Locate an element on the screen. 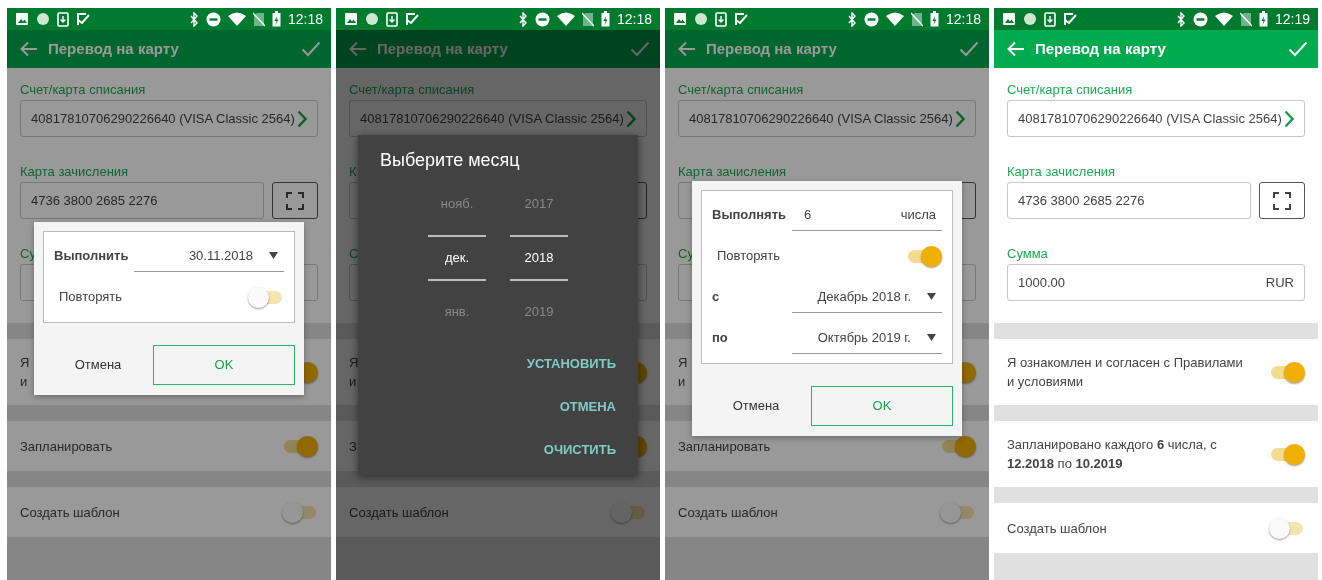  dropdown-value: Декабрь 2018 г. is located at coordinates (864, 296).